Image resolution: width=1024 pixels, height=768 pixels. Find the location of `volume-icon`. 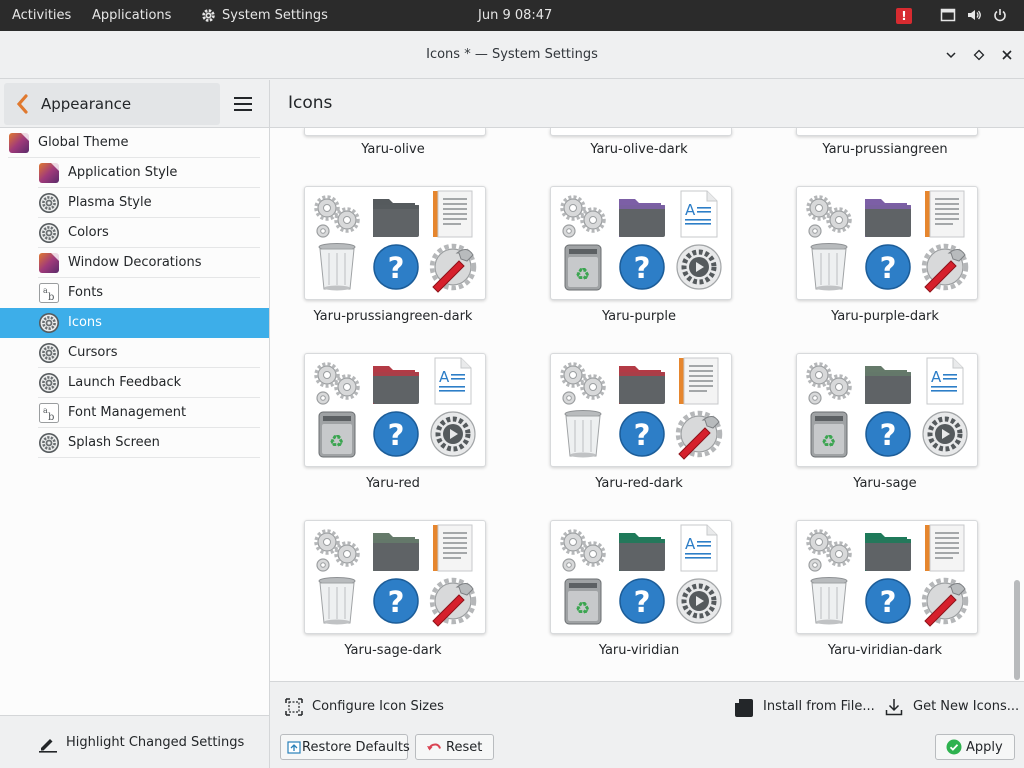

volume-icon is located at coordinates (974, 15).